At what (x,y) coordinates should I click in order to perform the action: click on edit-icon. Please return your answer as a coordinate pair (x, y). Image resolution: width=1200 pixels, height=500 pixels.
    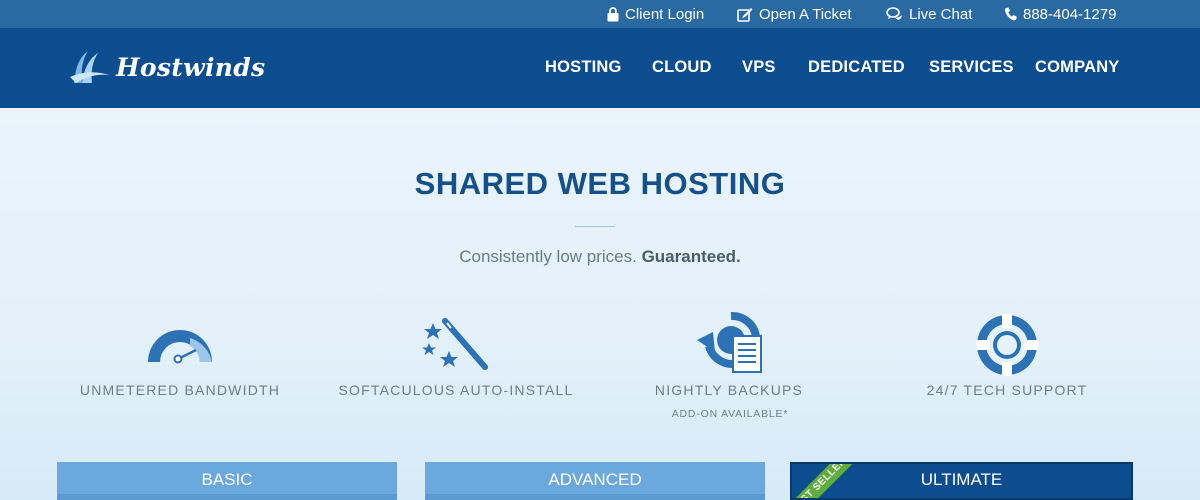
    Looking at the image, I should click on (745, 14).